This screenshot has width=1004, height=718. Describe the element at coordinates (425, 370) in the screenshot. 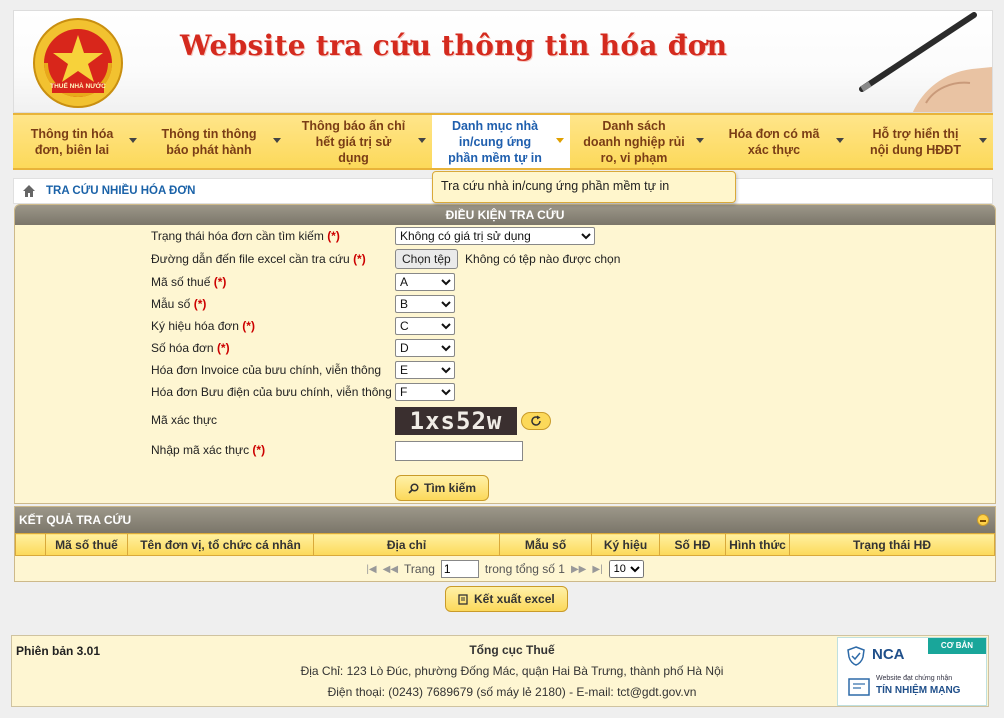

I see `invoice-post-column-select: E` at that location.